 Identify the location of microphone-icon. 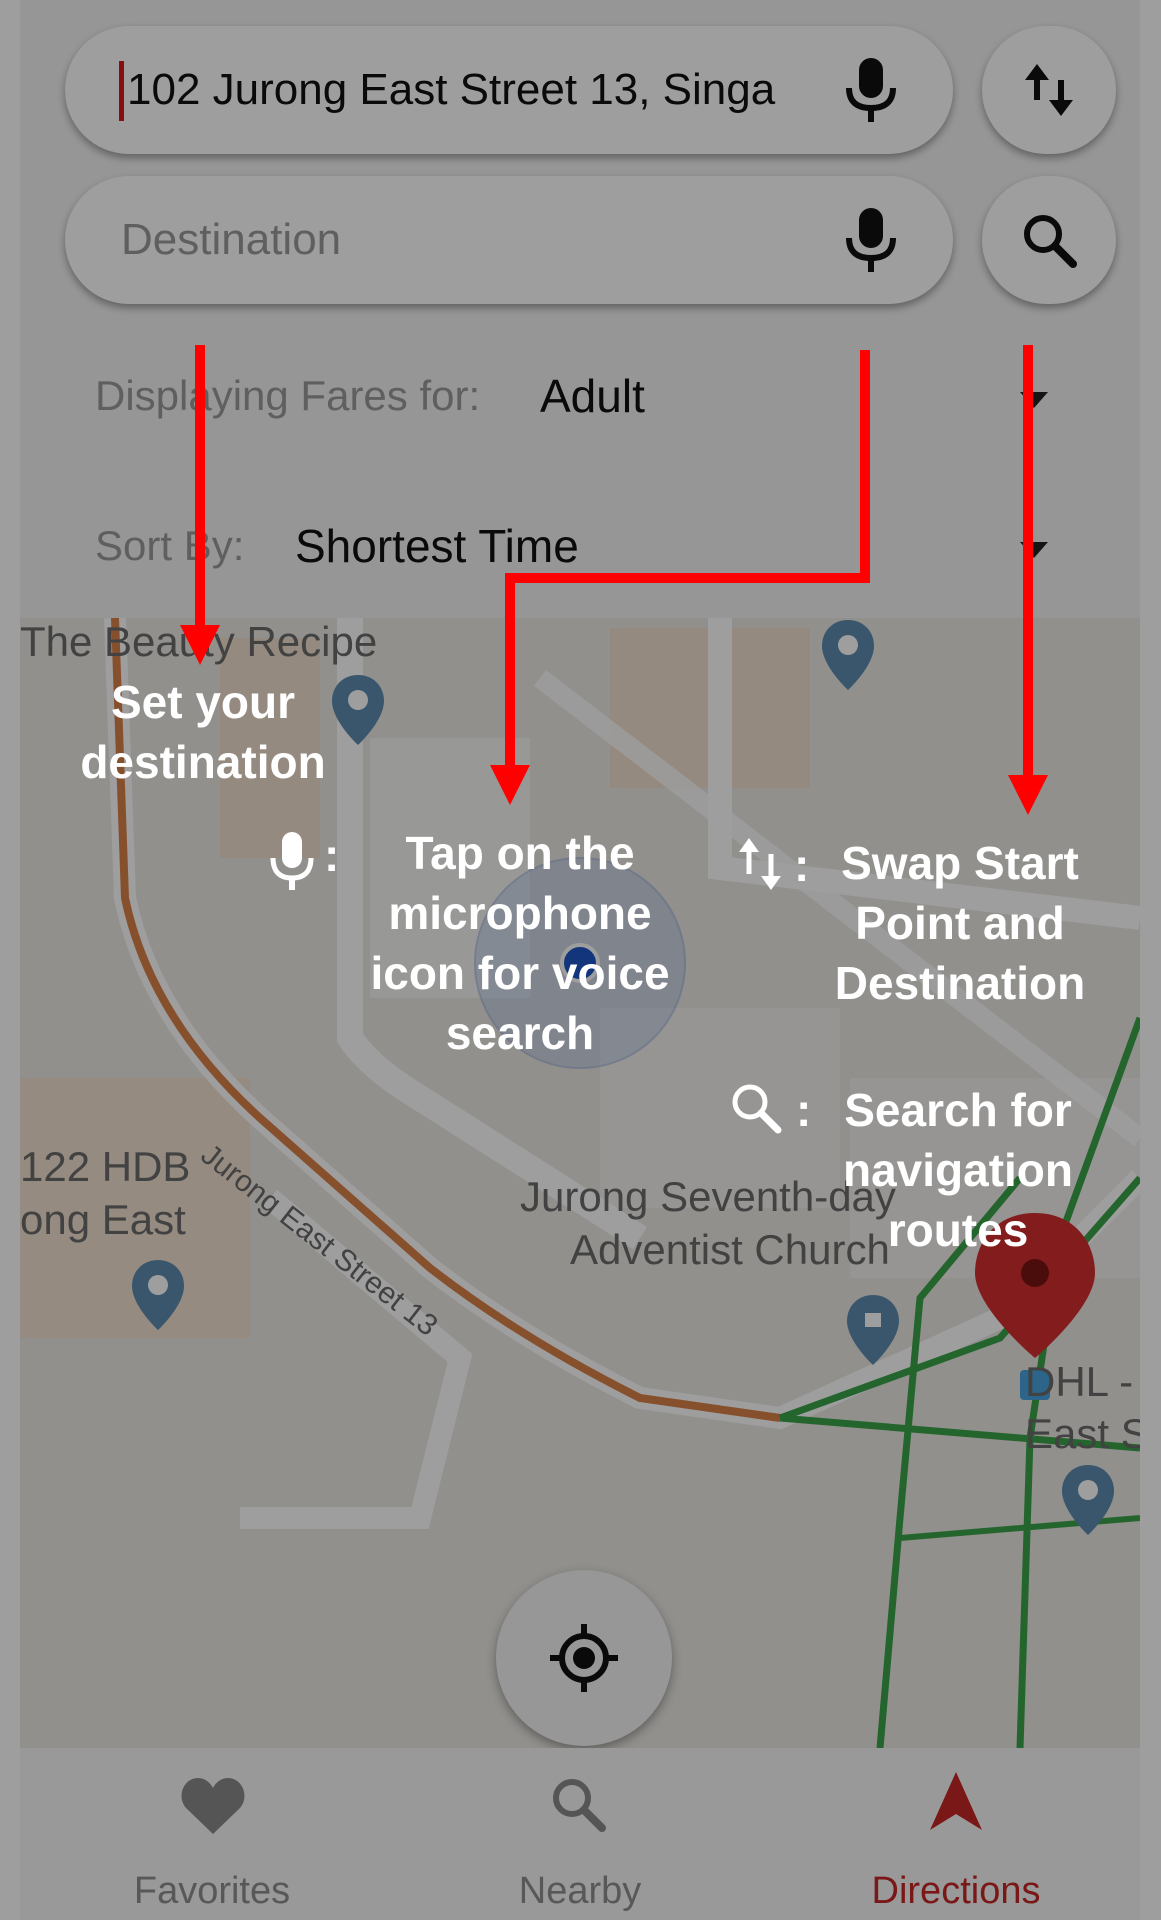
(292, 861).